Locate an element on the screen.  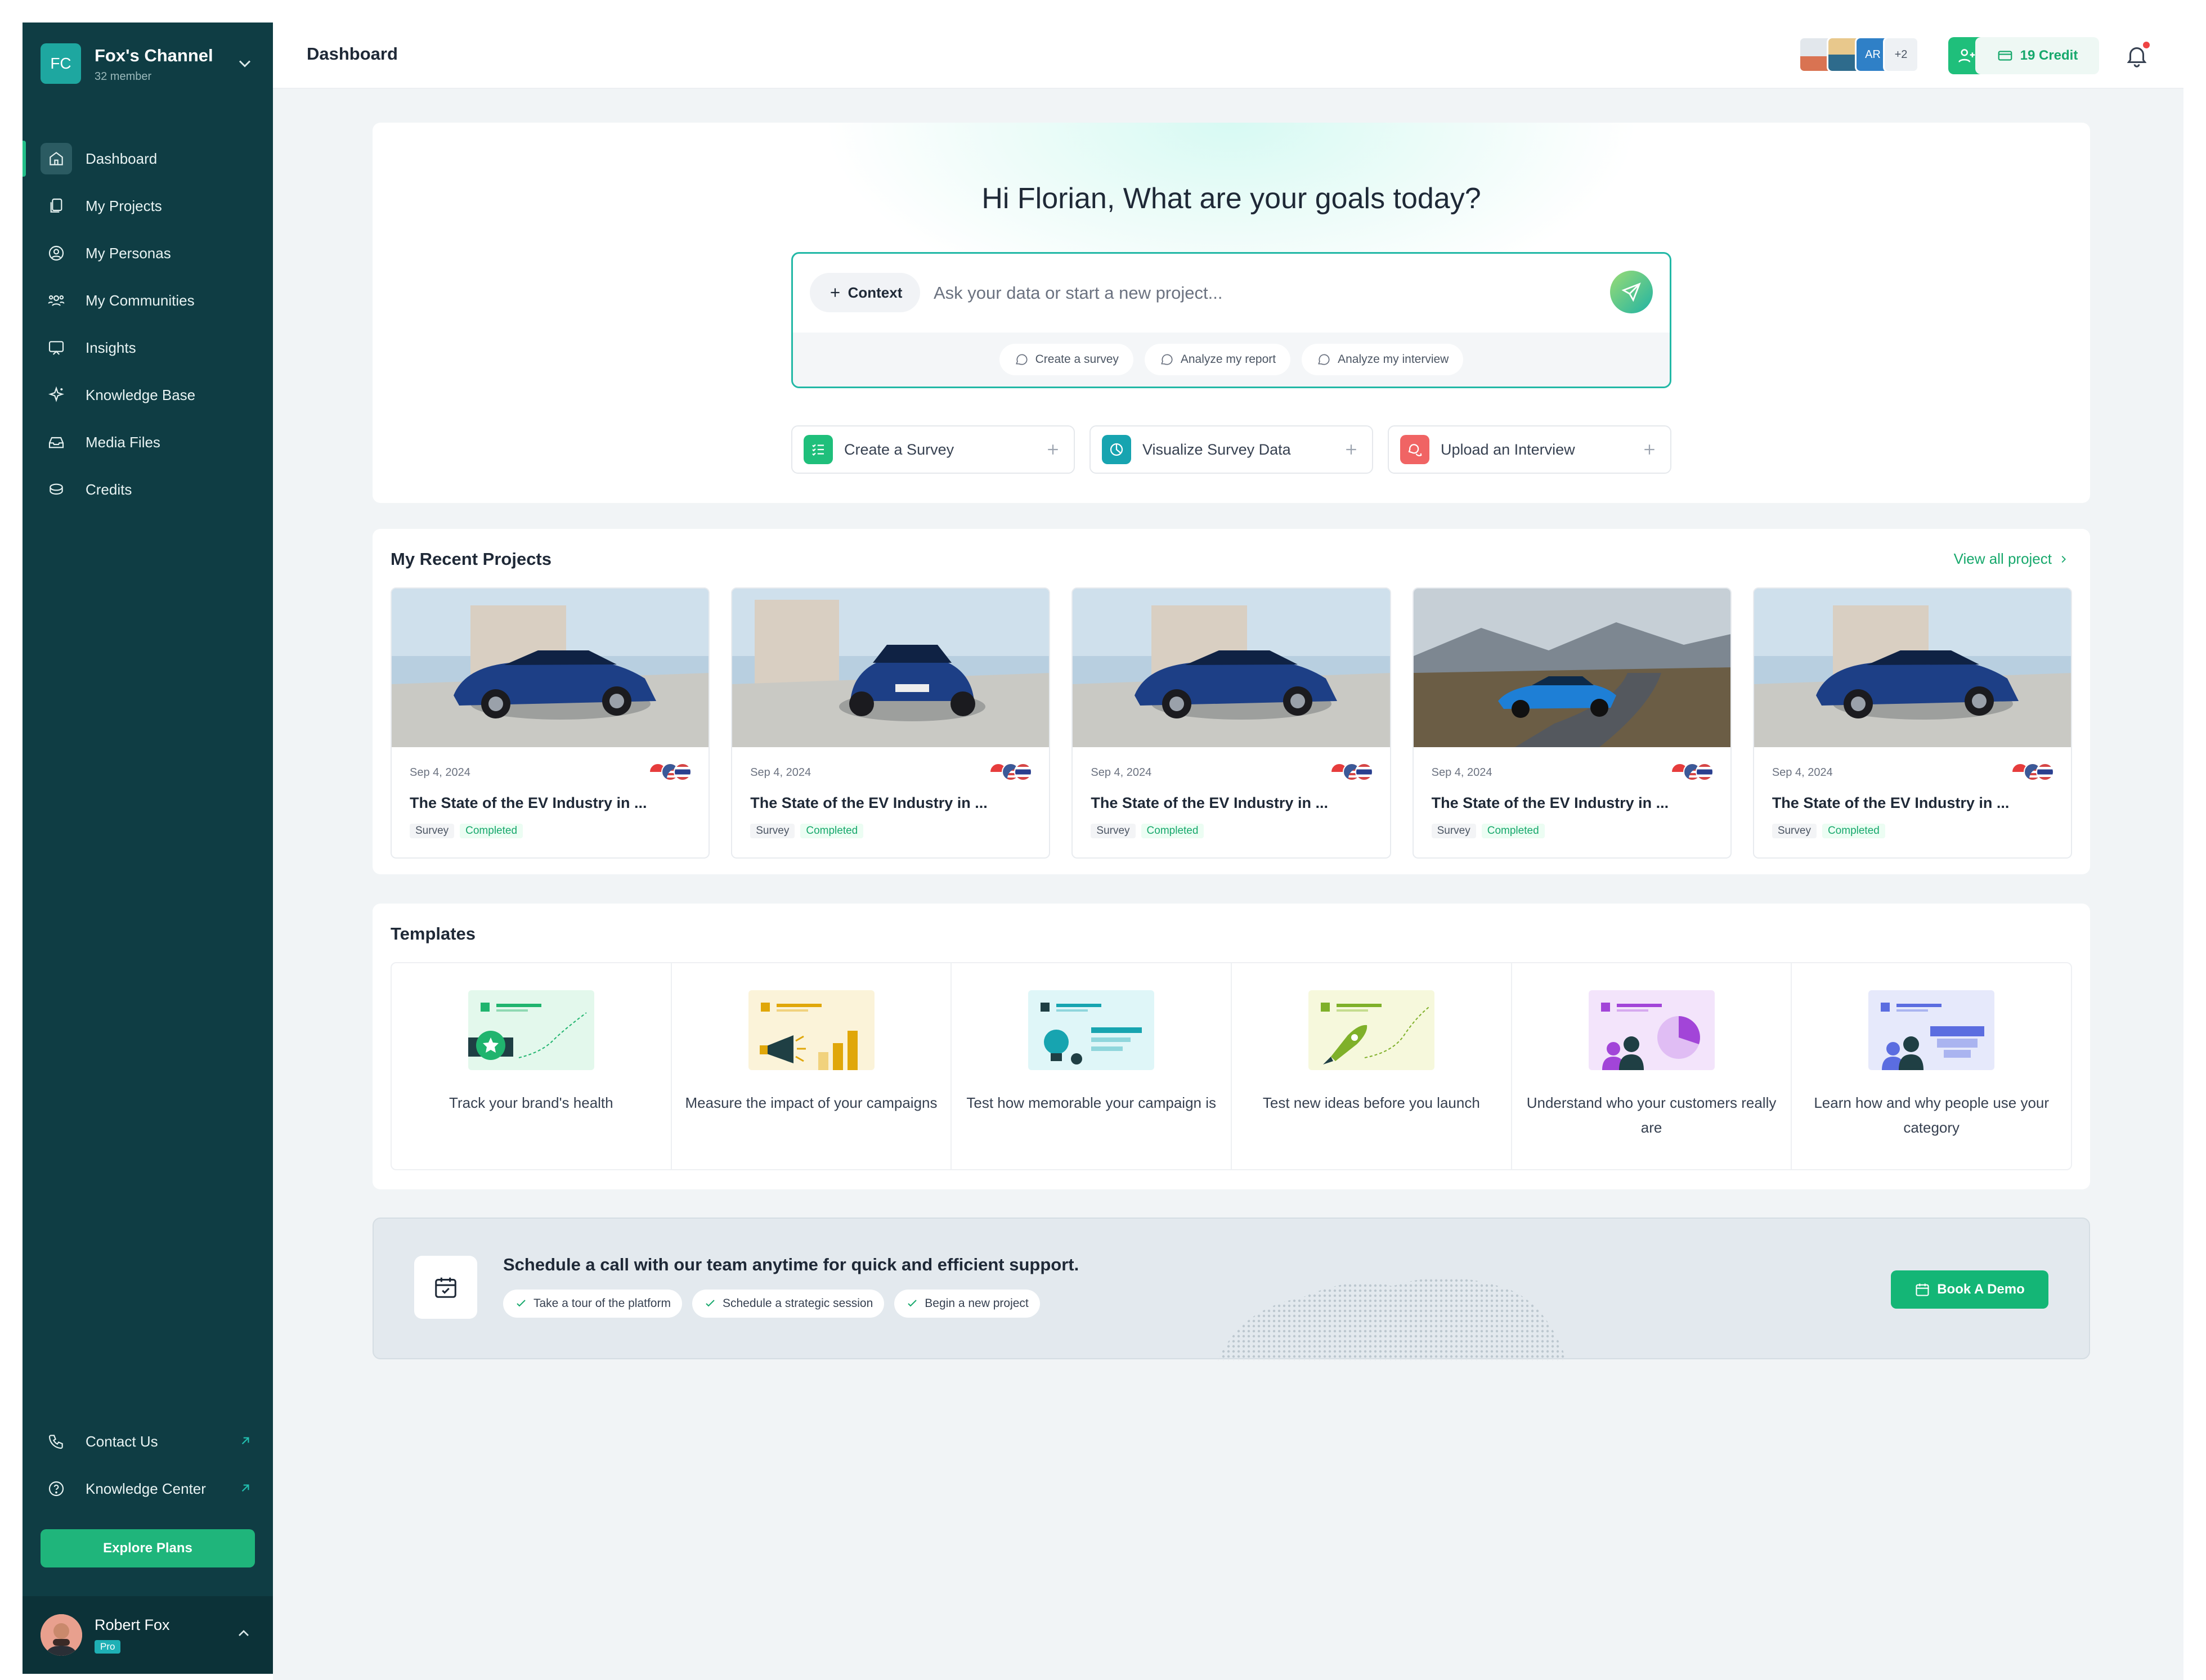
suggestion-chip: Analyze my interview is located at coordinates (1383, 359).